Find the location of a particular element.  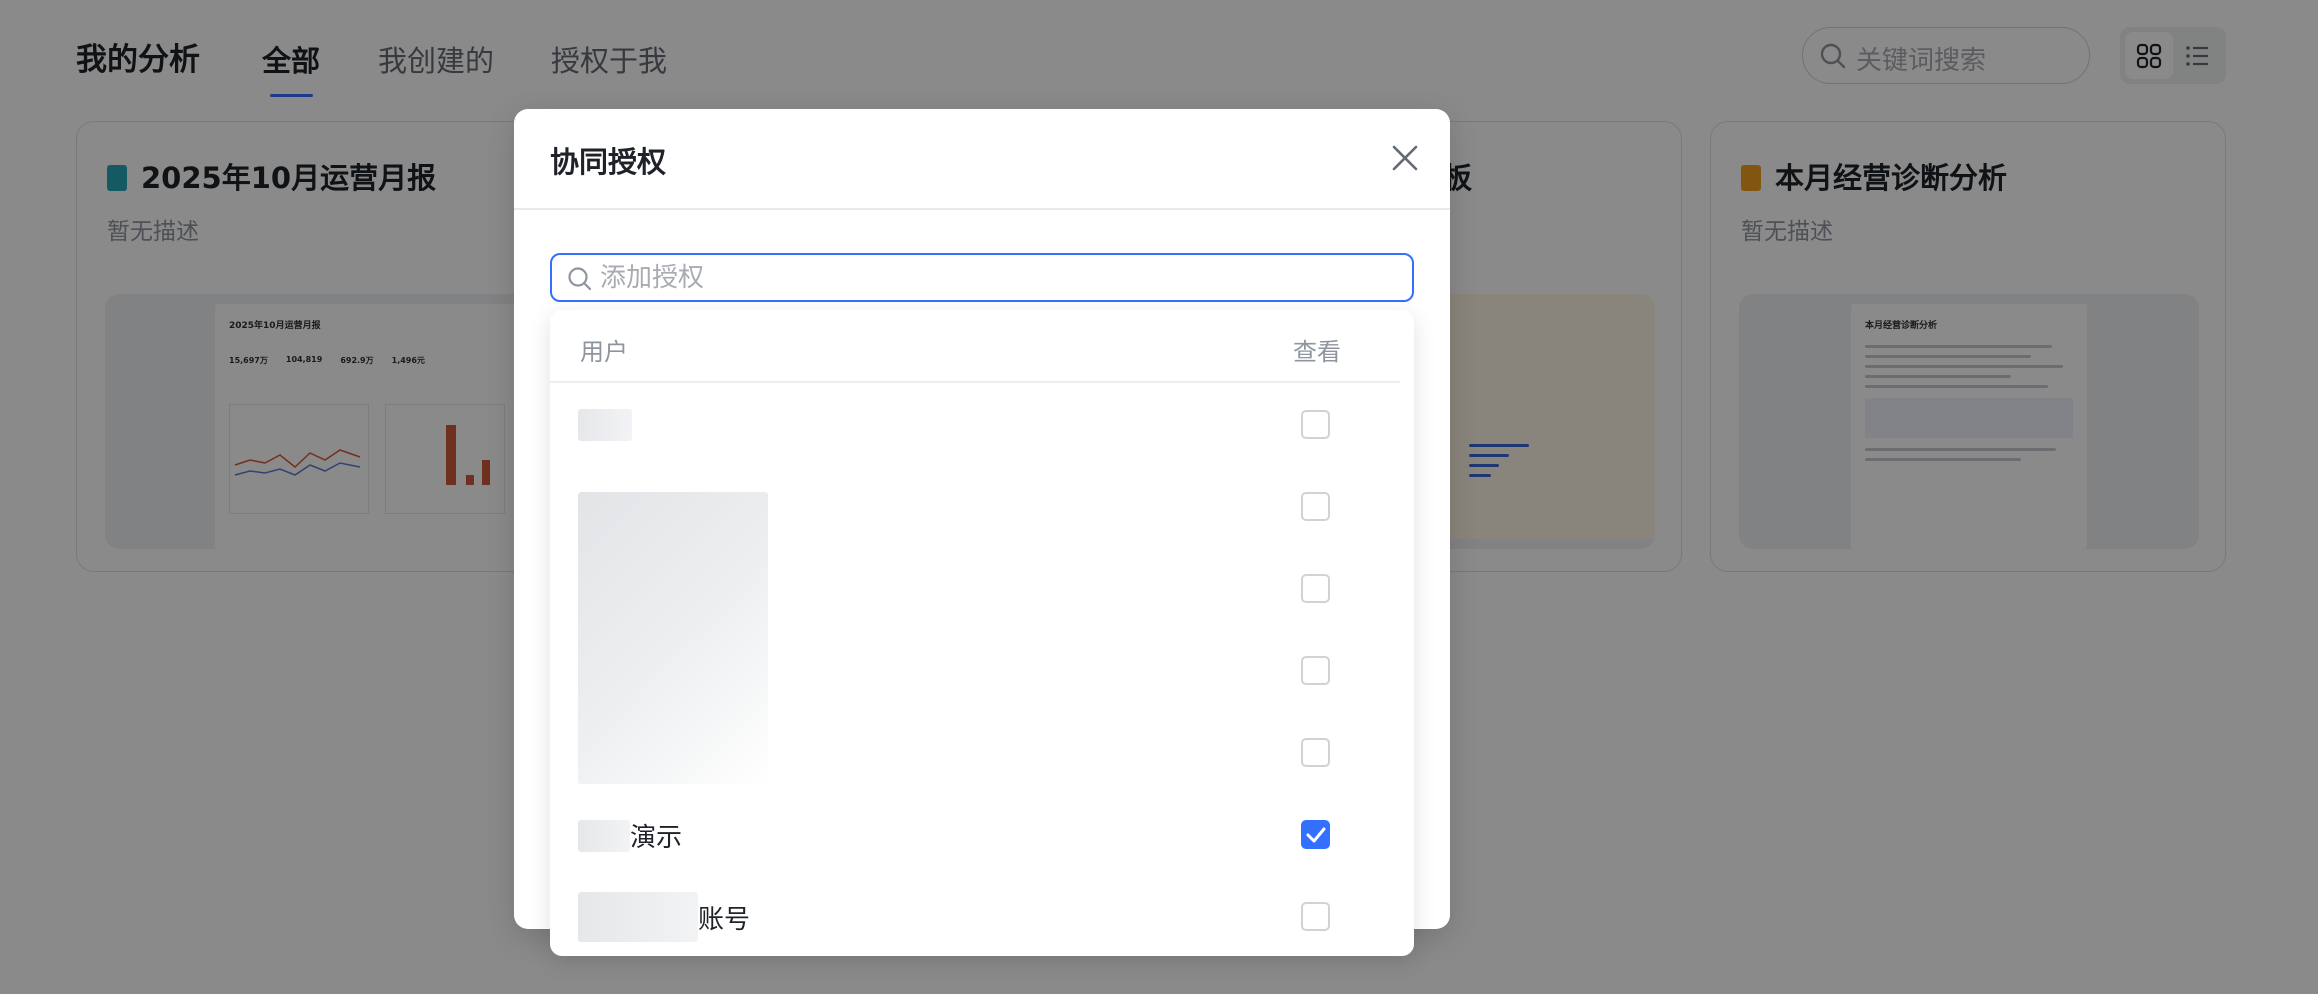

user-row: 账号 is located at coordinates (982, 915).